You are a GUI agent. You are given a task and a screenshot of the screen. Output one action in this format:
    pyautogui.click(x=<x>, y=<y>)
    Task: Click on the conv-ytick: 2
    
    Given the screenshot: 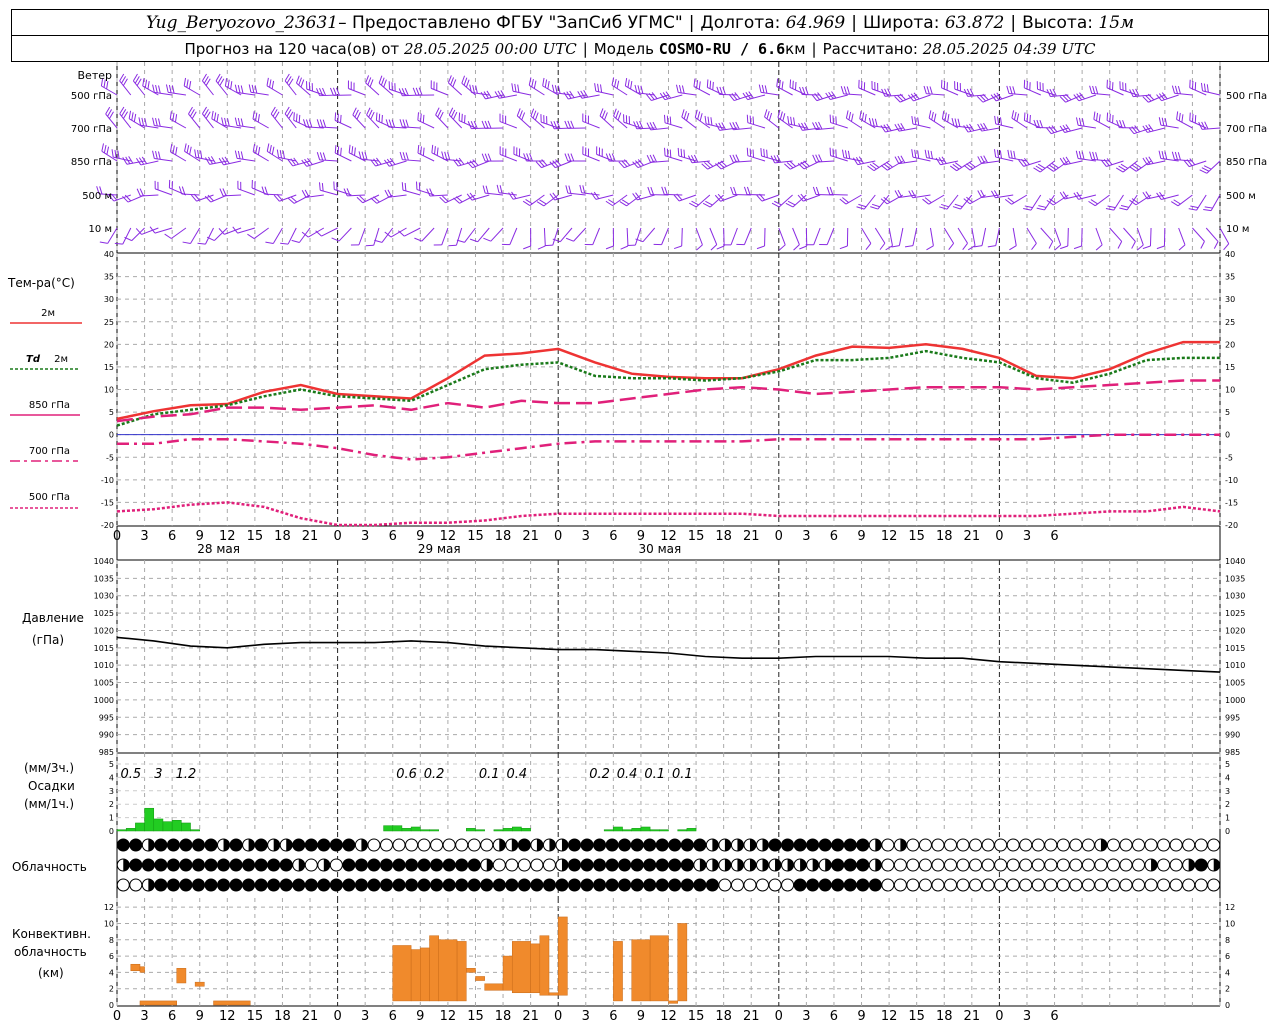 What is the action you would take?
    pyautogui.click(x=111, y=989)
    